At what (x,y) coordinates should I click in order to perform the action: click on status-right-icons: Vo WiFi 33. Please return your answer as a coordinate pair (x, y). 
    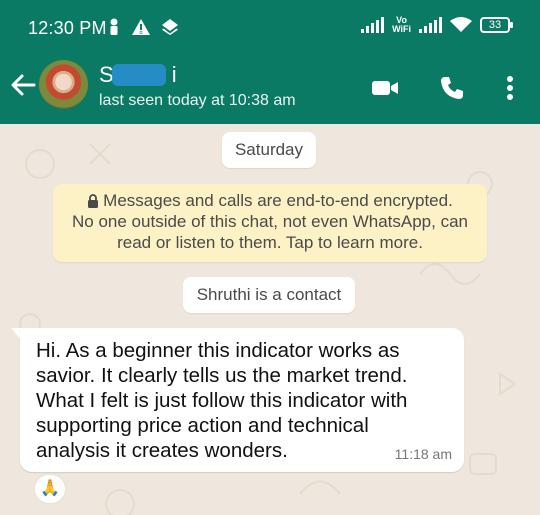
    Looking at the image, I should click on (437, 24).